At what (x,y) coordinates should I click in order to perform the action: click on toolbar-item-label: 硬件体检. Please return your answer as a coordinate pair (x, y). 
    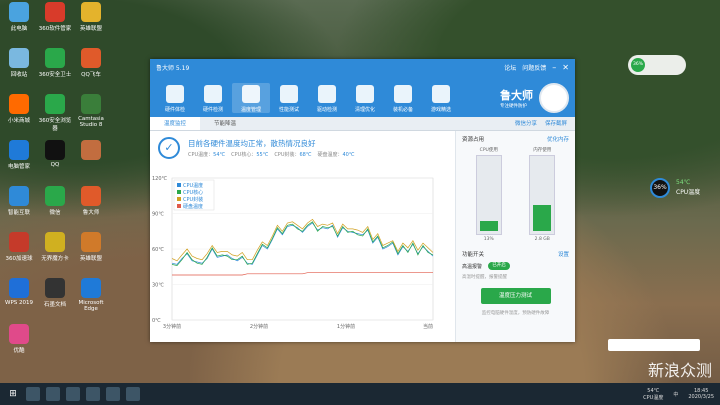
    Looking at the image, I should click on (174, 110).